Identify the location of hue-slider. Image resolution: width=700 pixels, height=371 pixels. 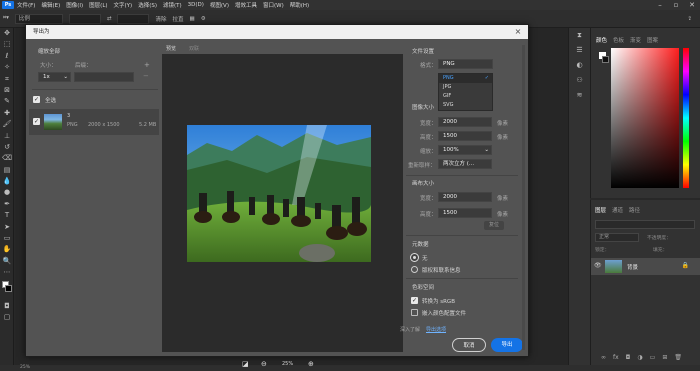
(686, 118).